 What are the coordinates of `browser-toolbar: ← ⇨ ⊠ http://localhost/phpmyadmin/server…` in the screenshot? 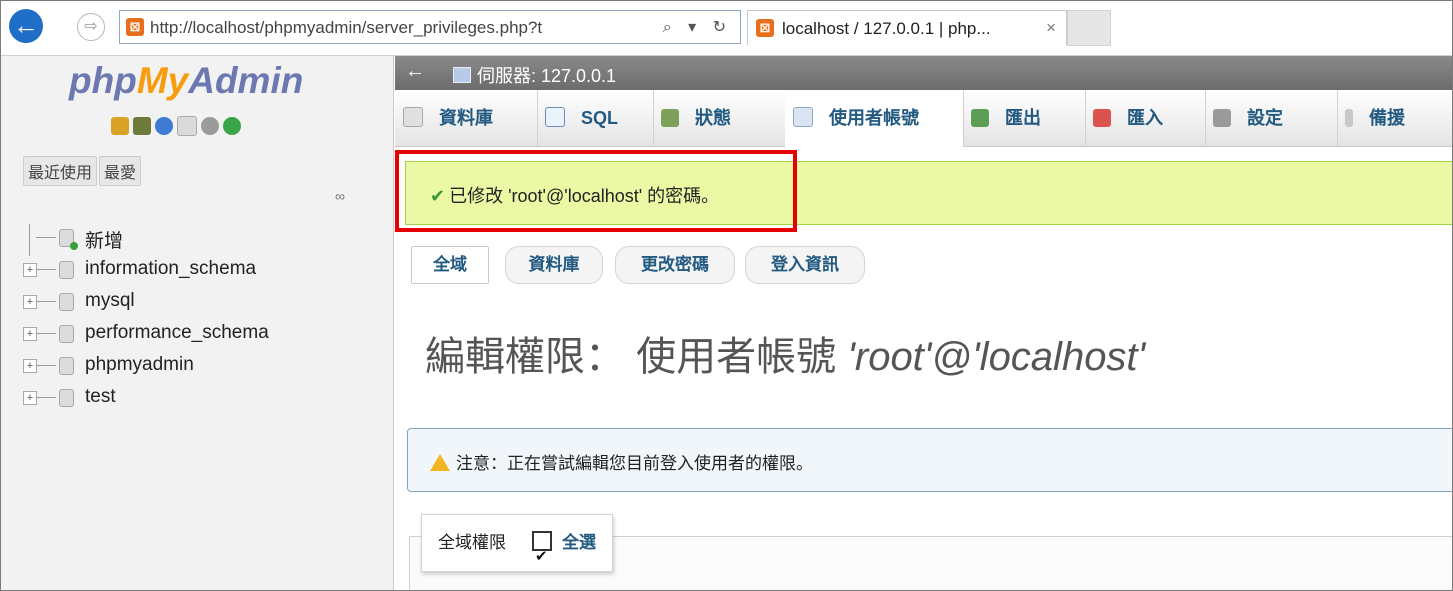 It's located at (726, 28).